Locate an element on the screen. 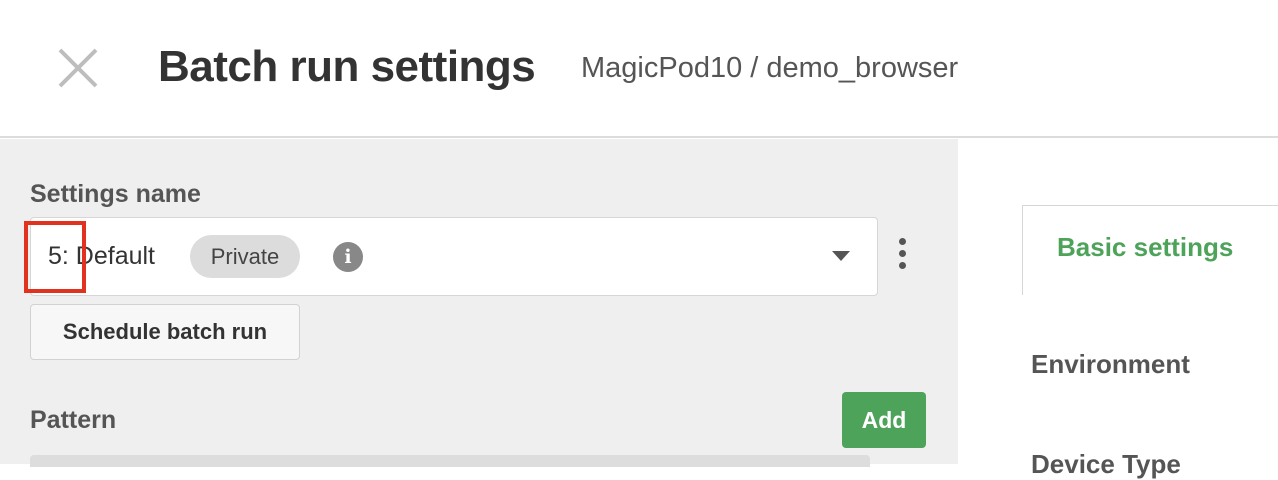  settings-name-select is located at coordinates (454, 256).